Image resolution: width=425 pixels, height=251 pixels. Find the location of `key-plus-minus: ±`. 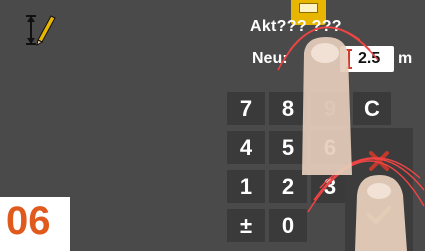

key-plus-minus: ± is located at coordinates (246, 225).